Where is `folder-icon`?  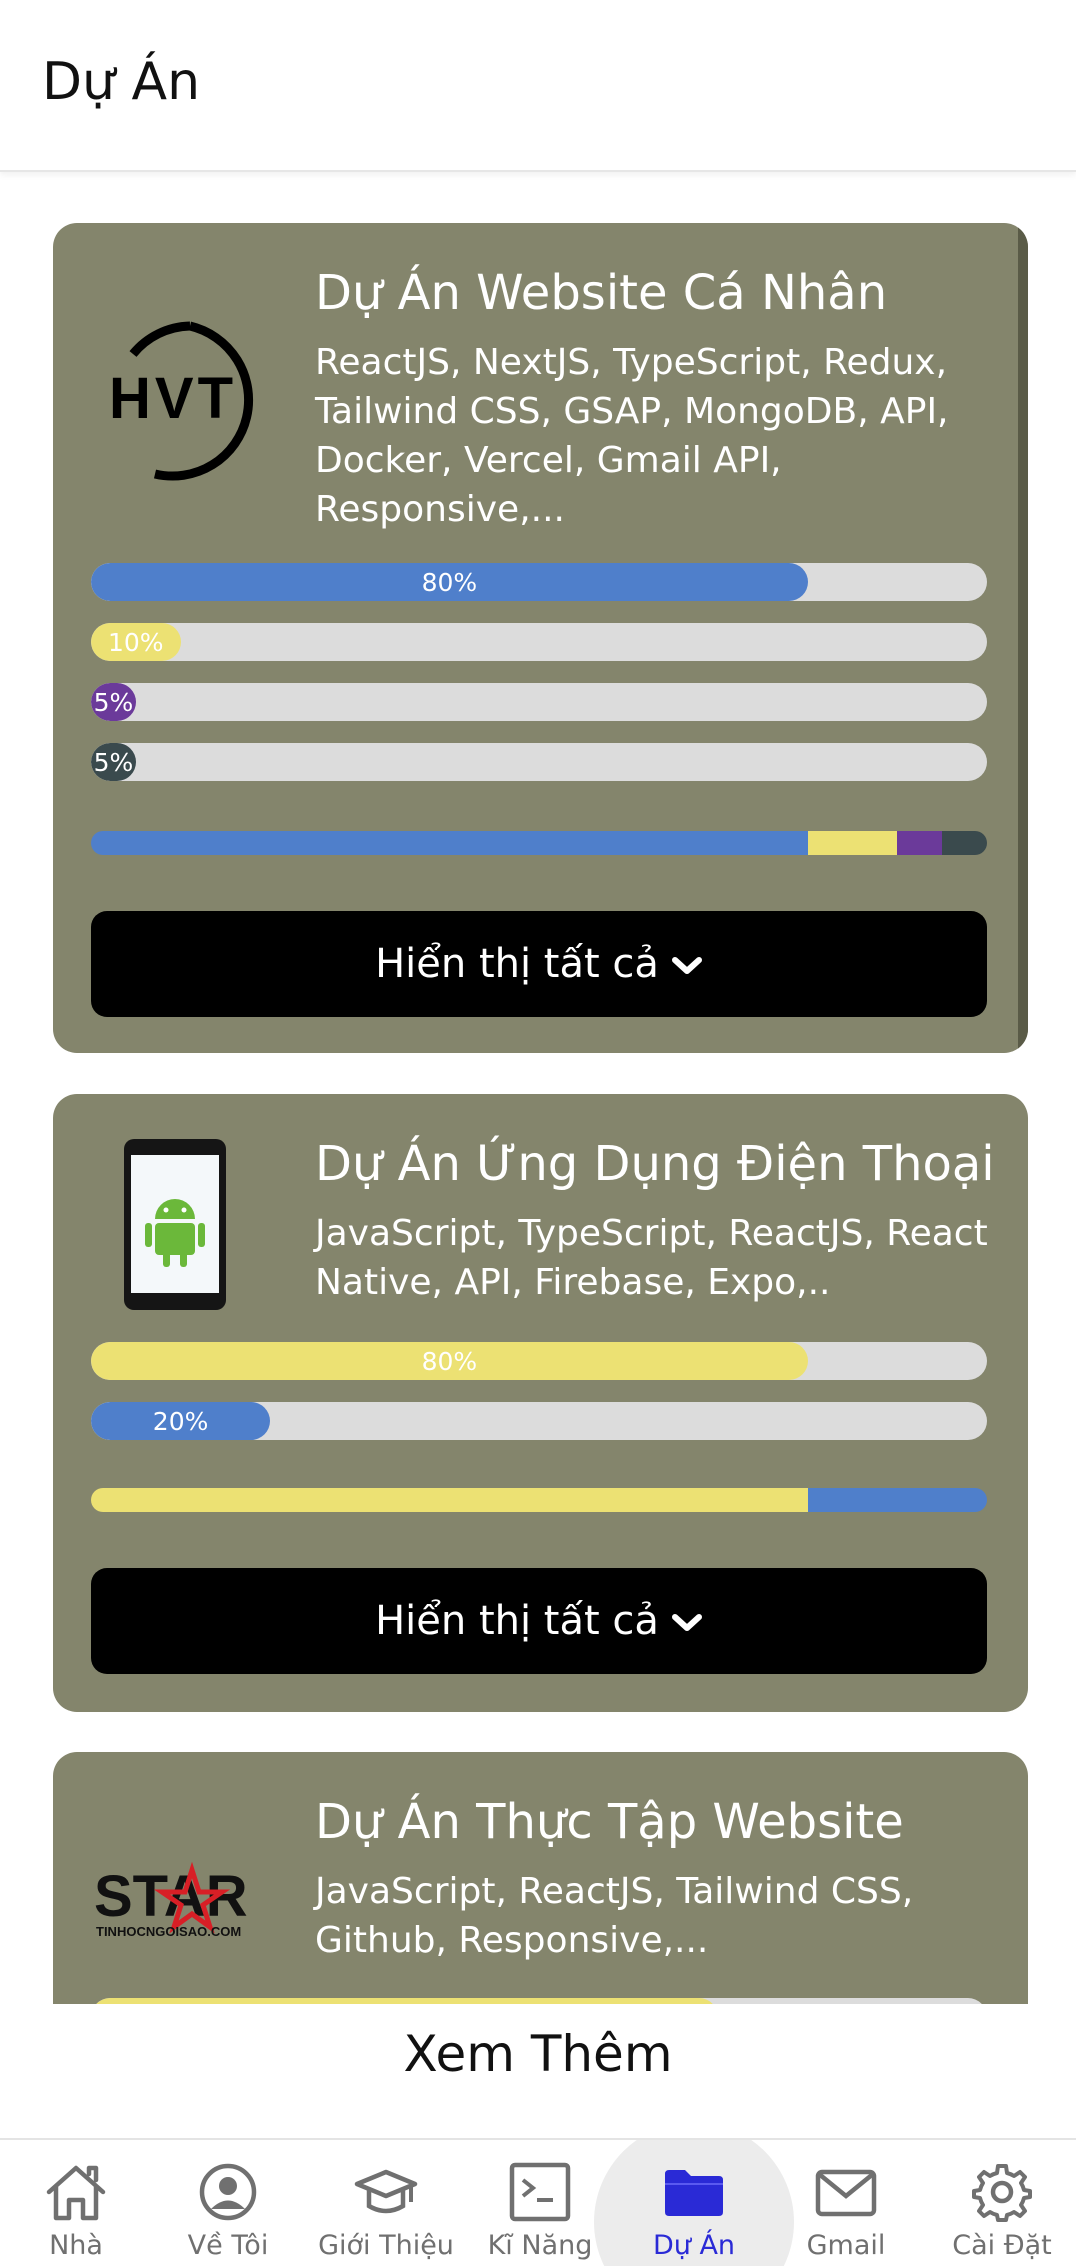 folder-icon is located at coordinates (694, 2192).